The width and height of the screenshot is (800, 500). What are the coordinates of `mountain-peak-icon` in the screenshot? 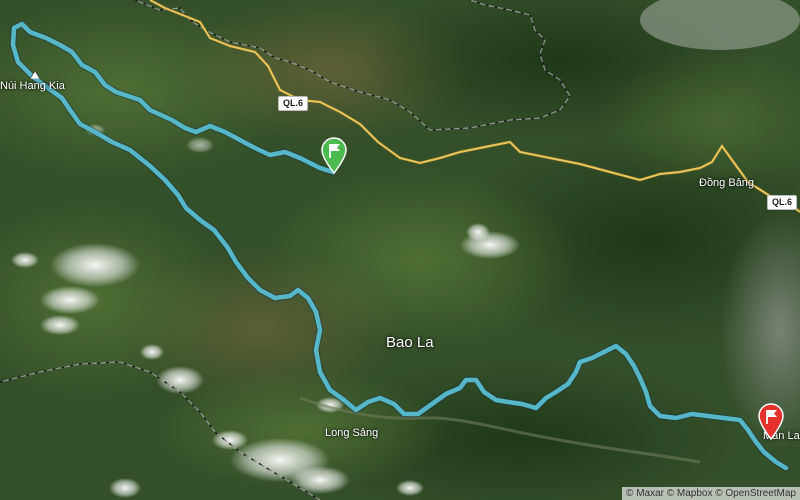 It's located at (35, 73).